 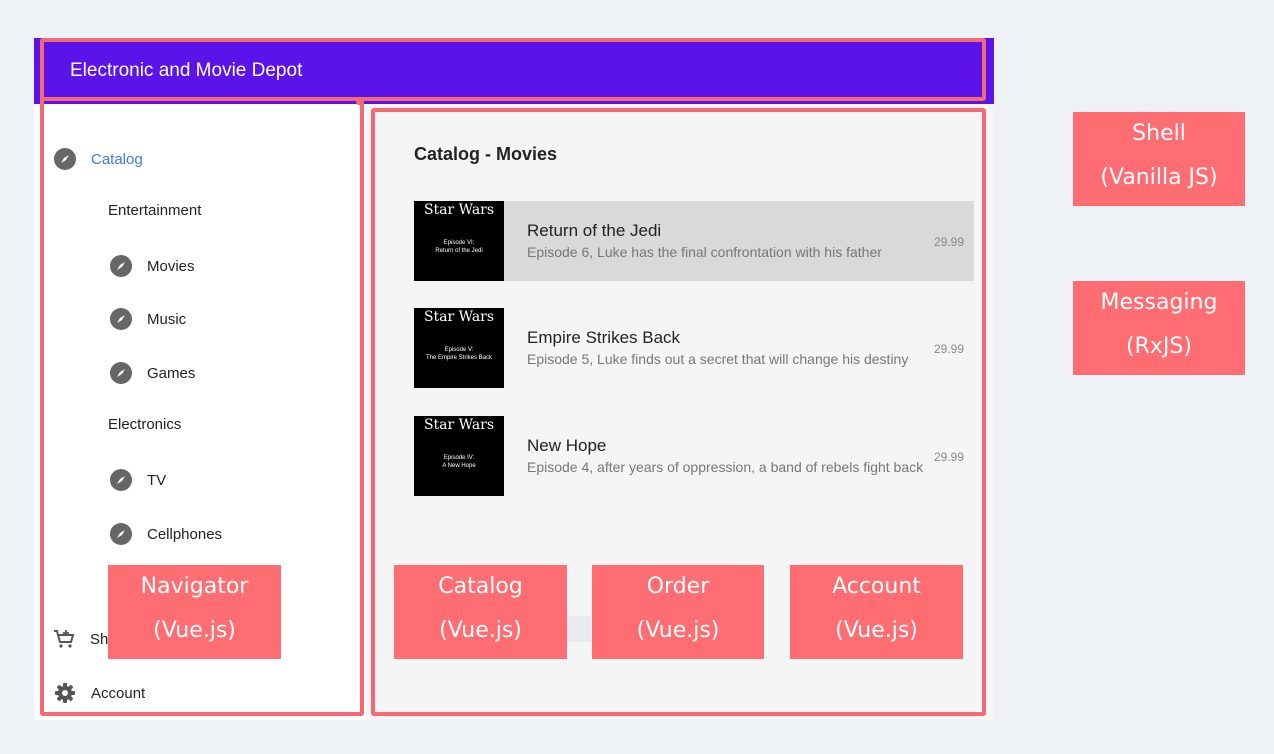 I want to click on nav-label-music: Music, so click(x=167, y=319).